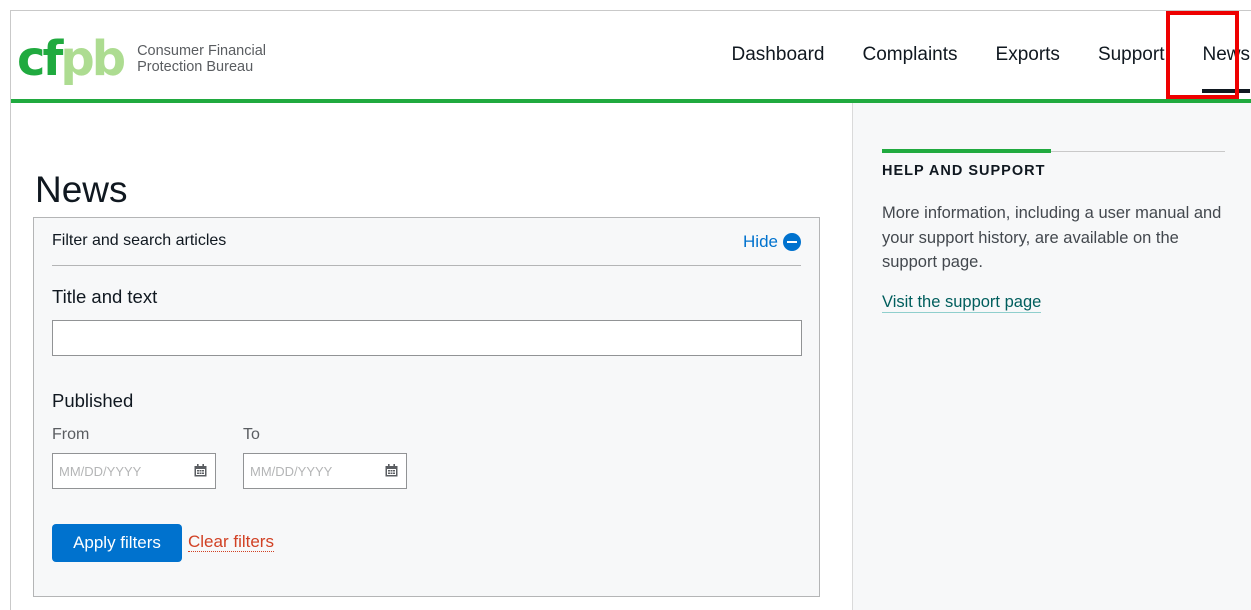 The width and height of the screenshot is (1251, 610). Describe the element at coordinates (105, 296) in the screenshot. I see `title-text-label: Title and text` at that location.